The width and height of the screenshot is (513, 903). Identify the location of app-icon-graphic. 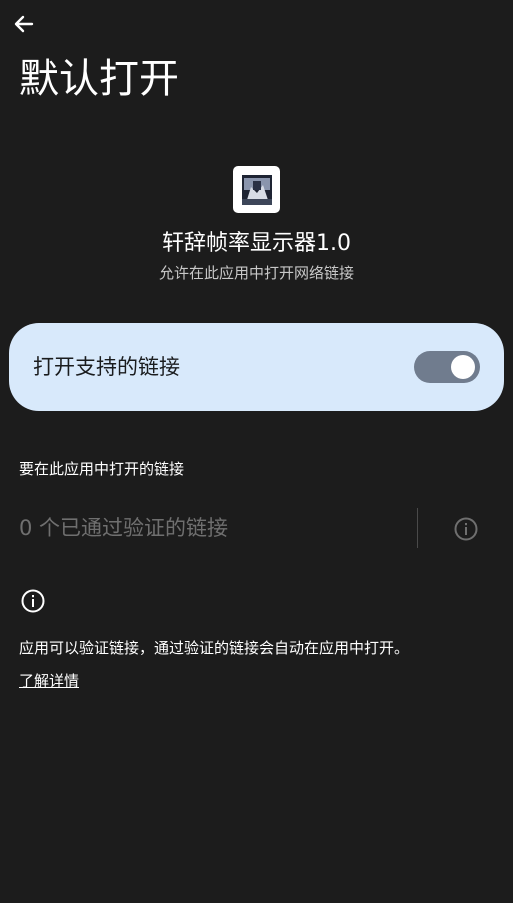
(256, 189).